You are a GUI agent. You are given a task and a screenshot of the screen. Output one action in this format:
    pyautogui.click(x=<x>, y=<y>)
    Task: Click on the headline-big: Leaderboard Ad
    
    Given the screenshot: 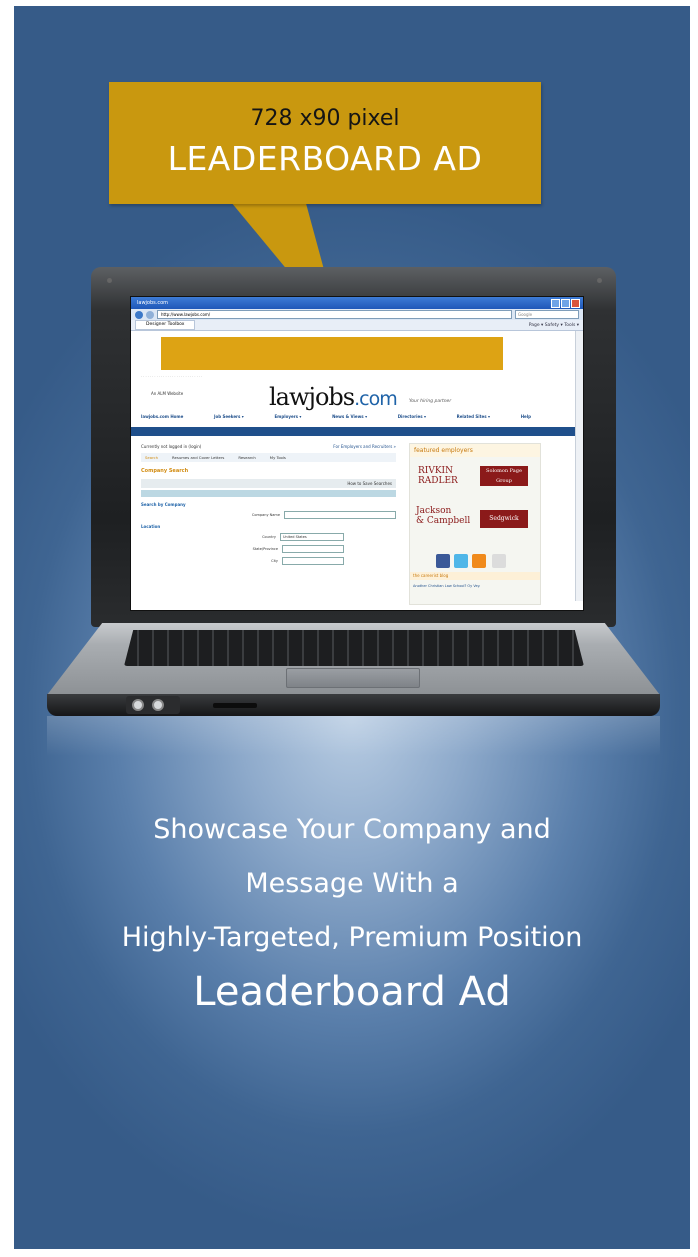 What is the action you would take?
    pyautogui.click(x=352, y=992)
    